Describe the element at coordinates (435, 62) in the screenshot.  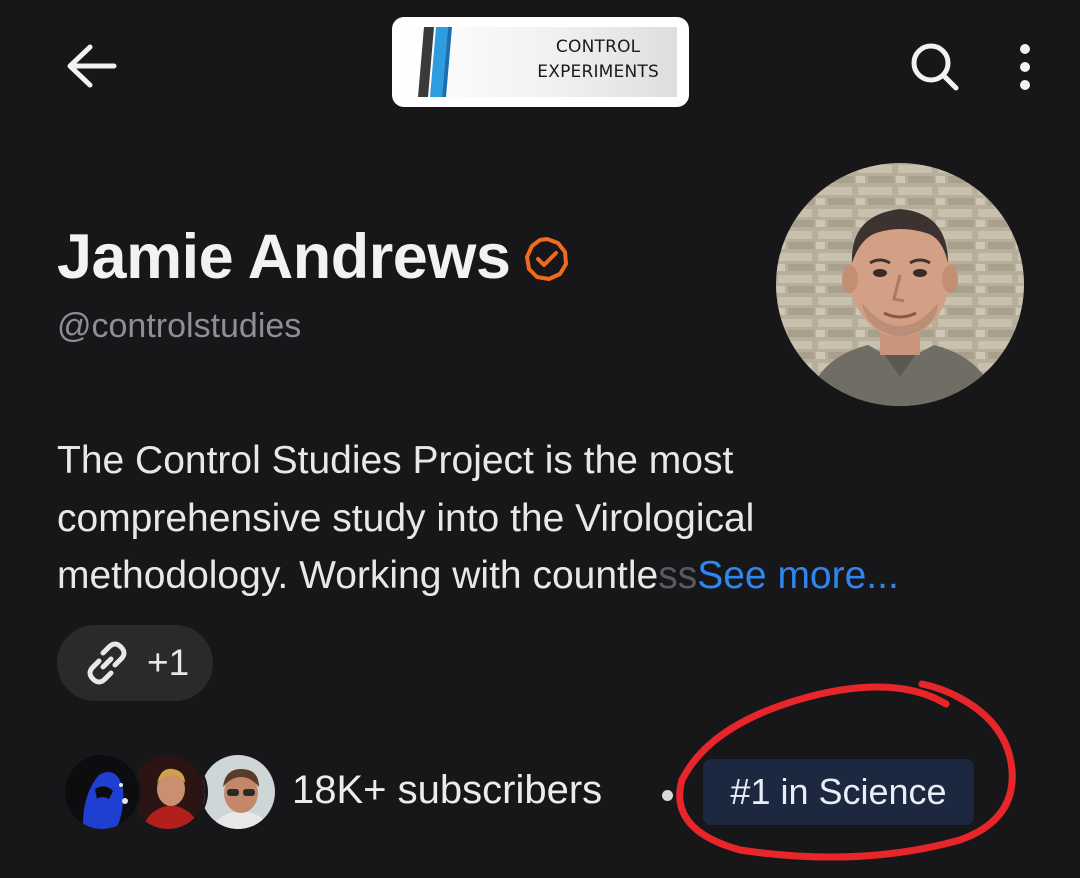
I see `logo-stripes-icon` at that location.